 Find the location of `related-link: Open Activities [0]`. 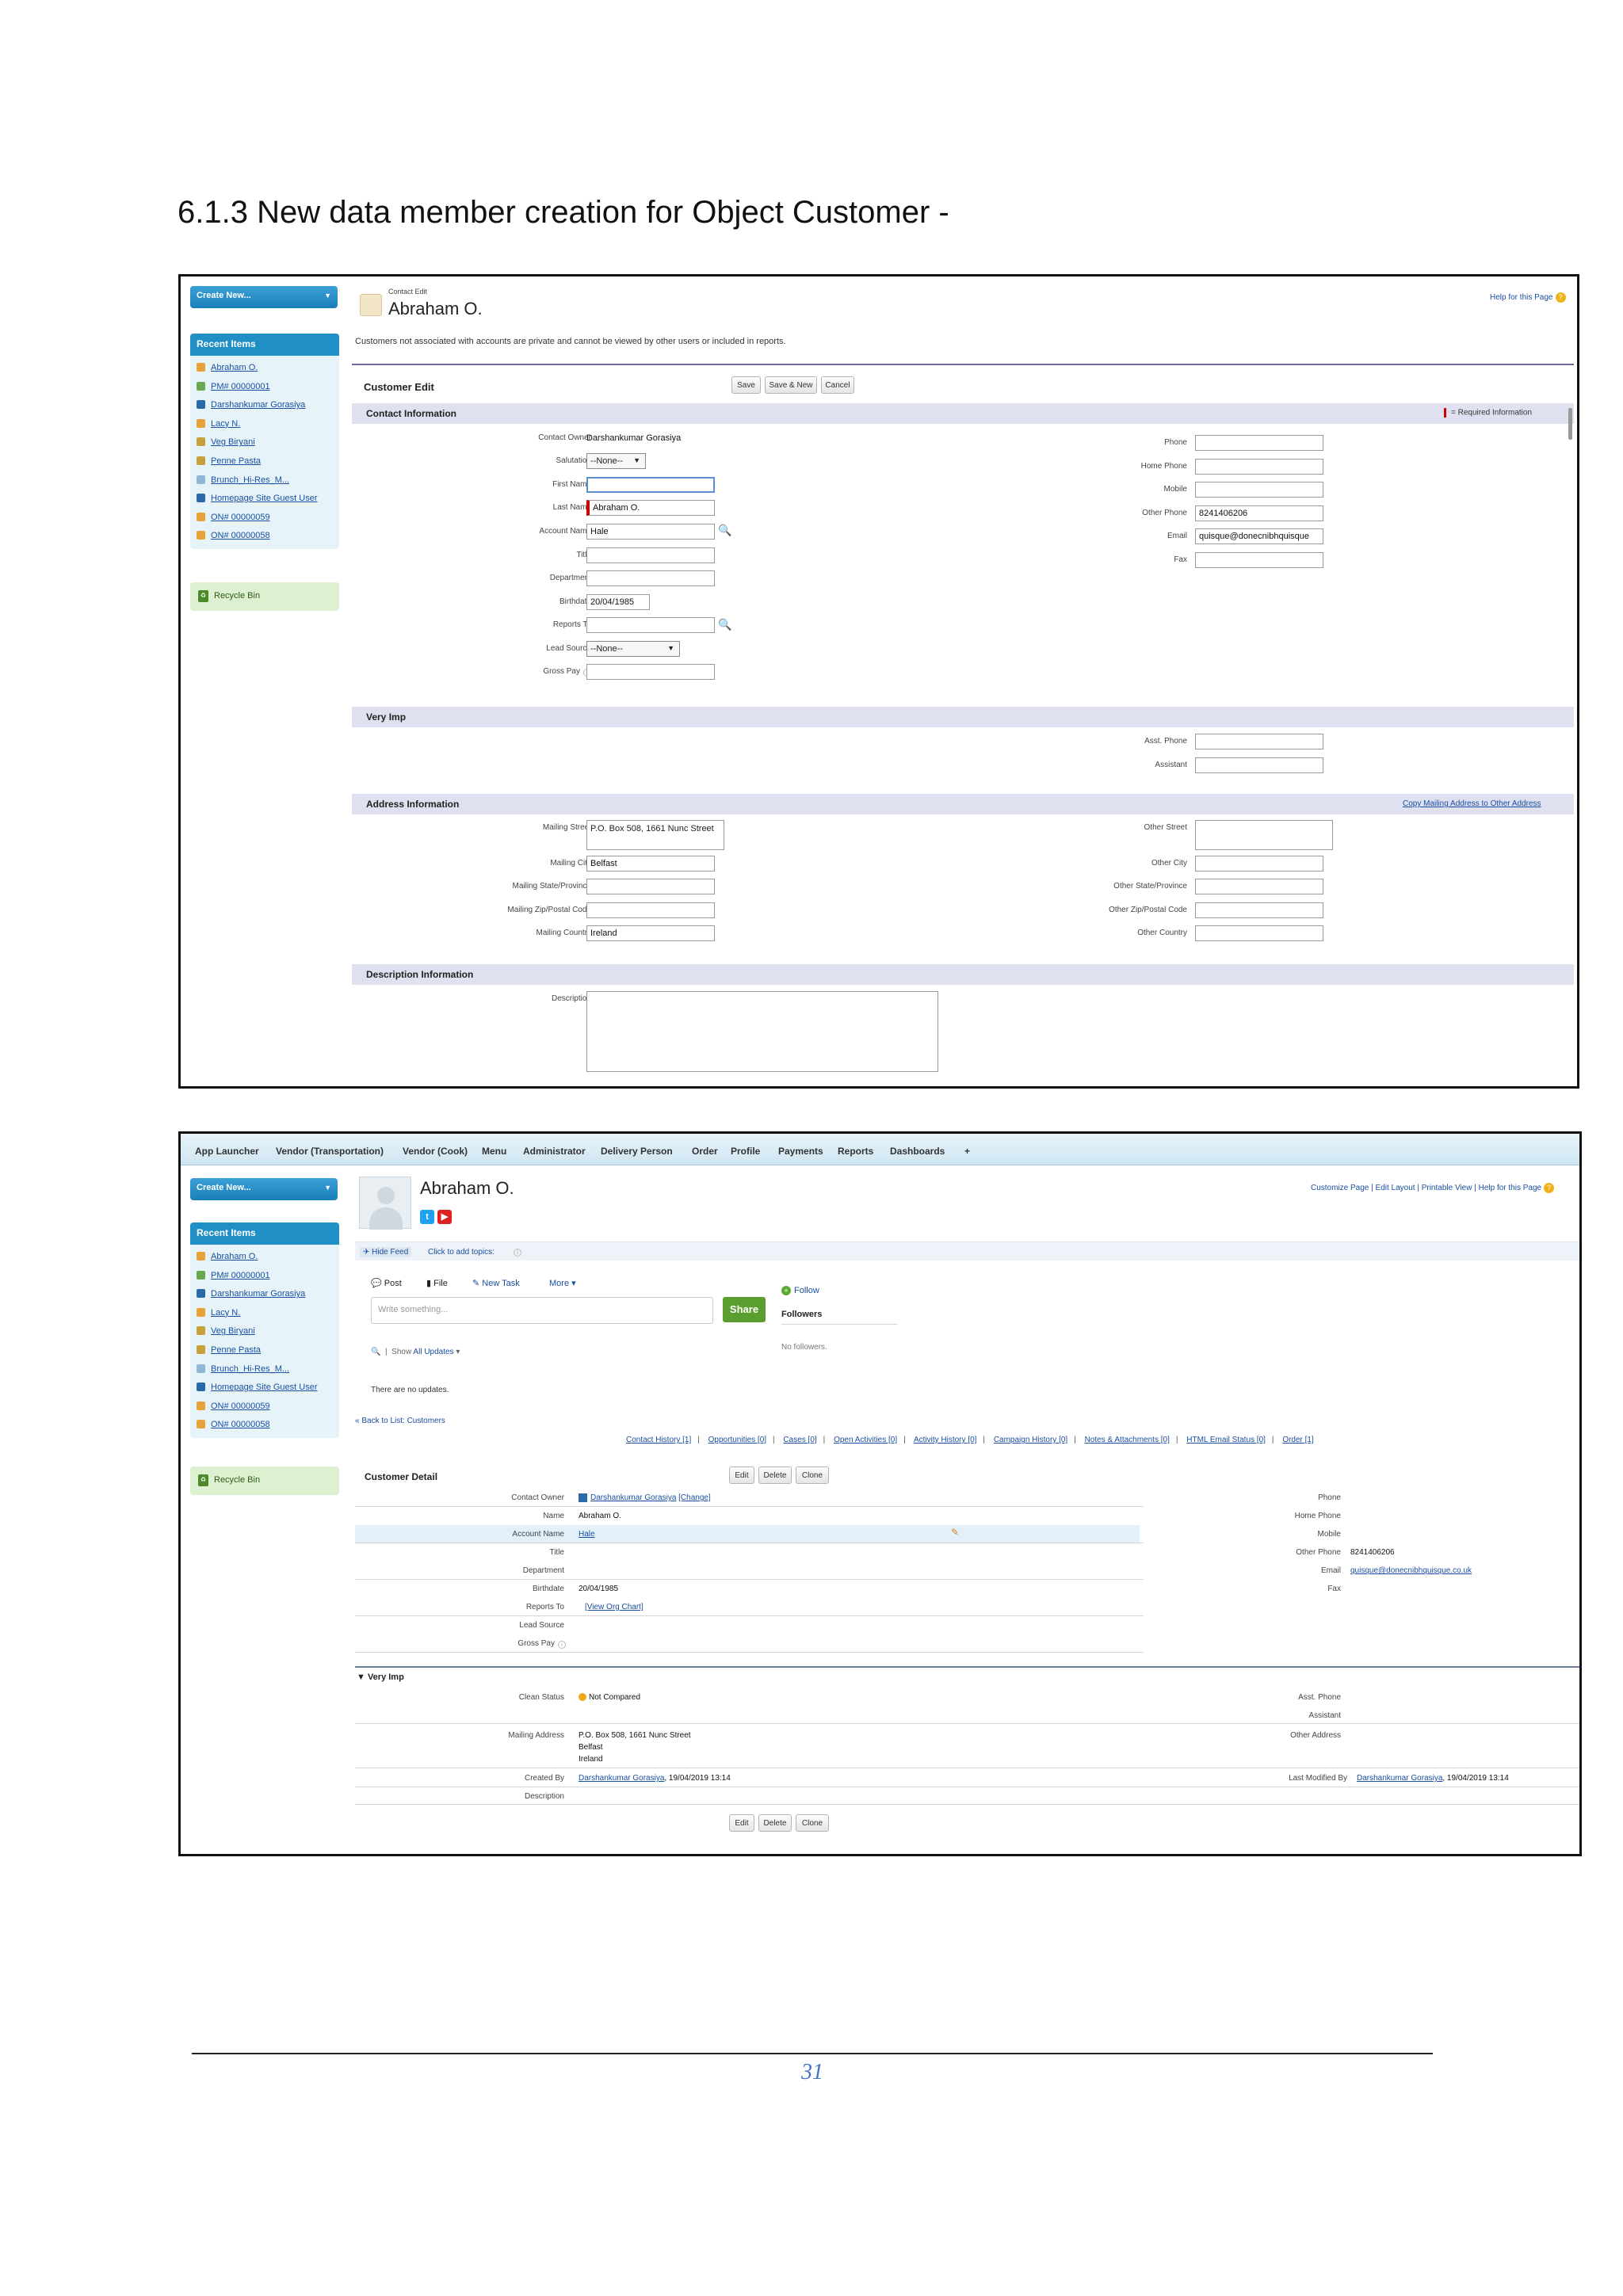

related-link: Open Activities [0] is located at coordinates (865, 1440).